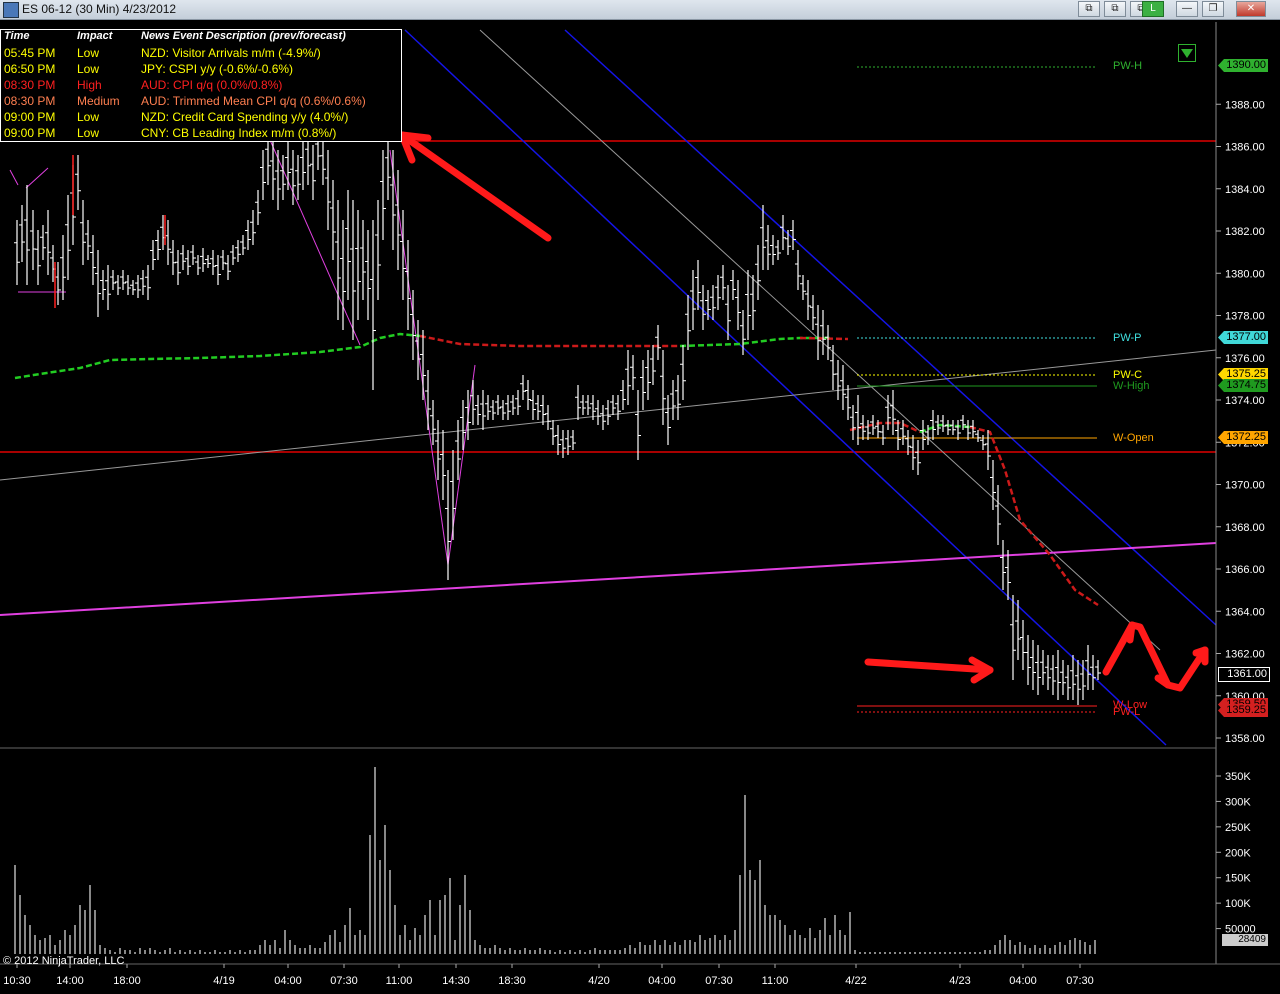  What do you see at coordinates (512, 981) in the screenshot?
I see `time-tick-label: 18:30` at bounding box center [512, 981].